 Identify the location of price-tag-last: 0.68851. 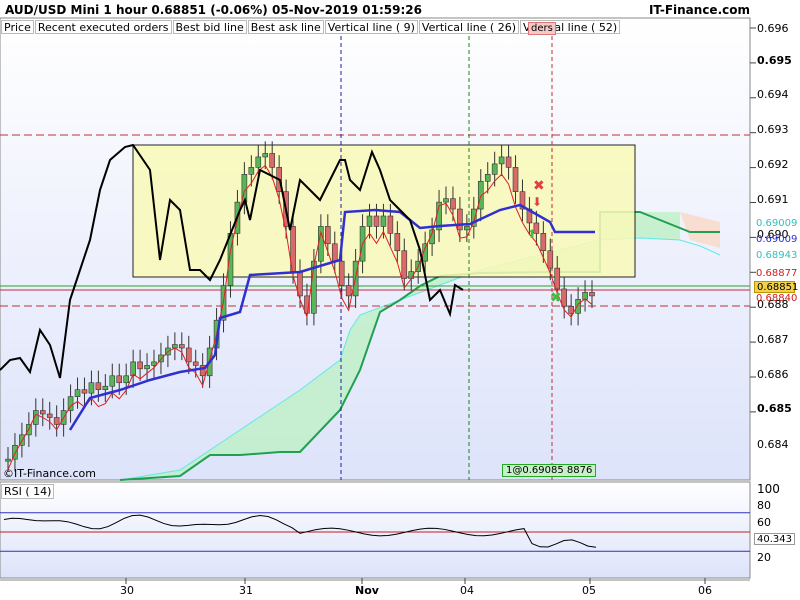
(776, 287).